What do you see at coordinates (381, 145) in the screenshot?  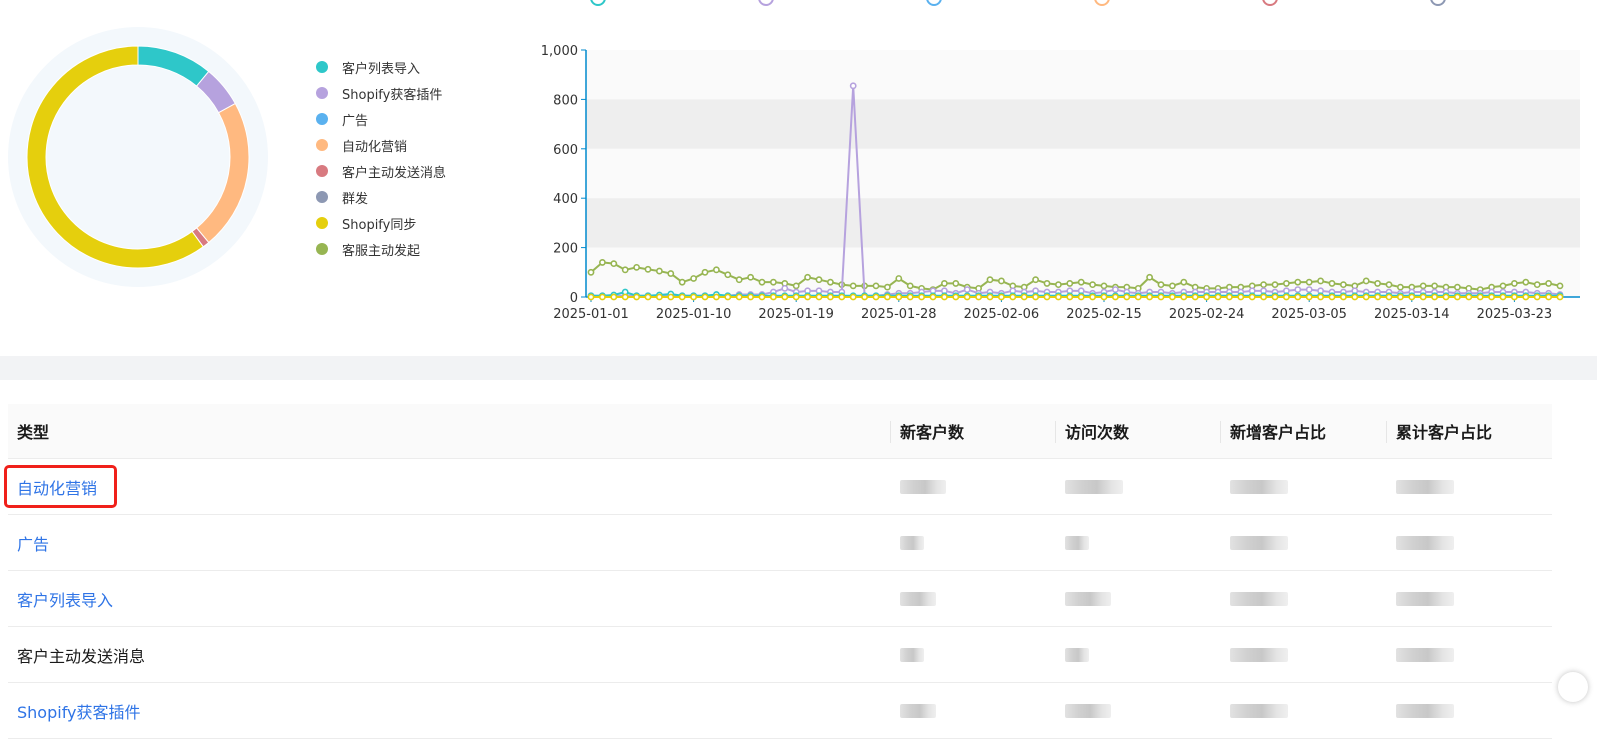 I see `legend-item: 自动化营销` at bounding box center [381, 145].